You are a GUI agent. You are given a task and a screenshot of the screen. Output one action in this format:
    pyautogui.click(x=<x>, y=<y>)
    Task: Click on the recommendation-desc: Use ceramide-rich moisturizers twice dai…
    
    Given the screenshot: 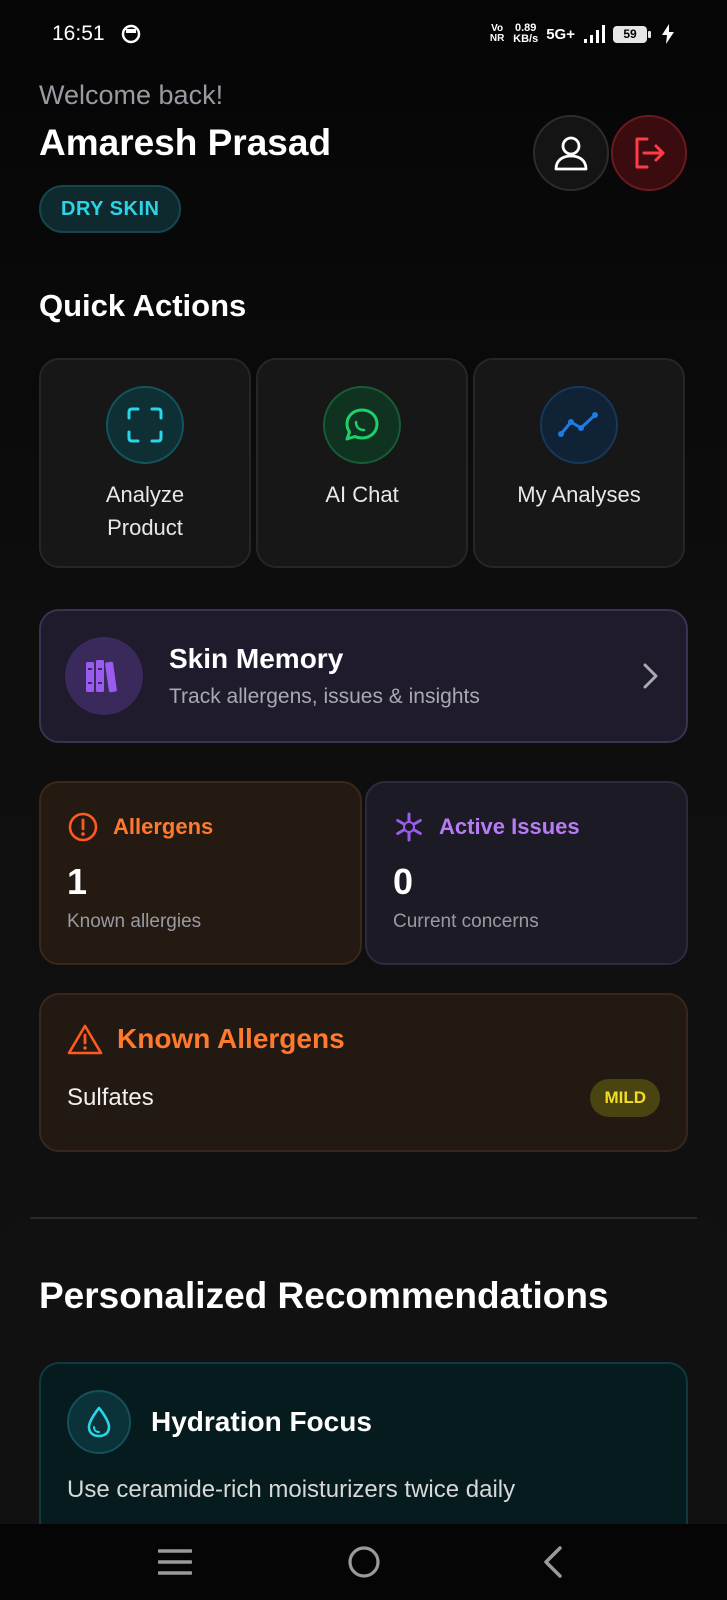 What is the action you would take?
    pyautogui.click(x=291, y=1489)
    